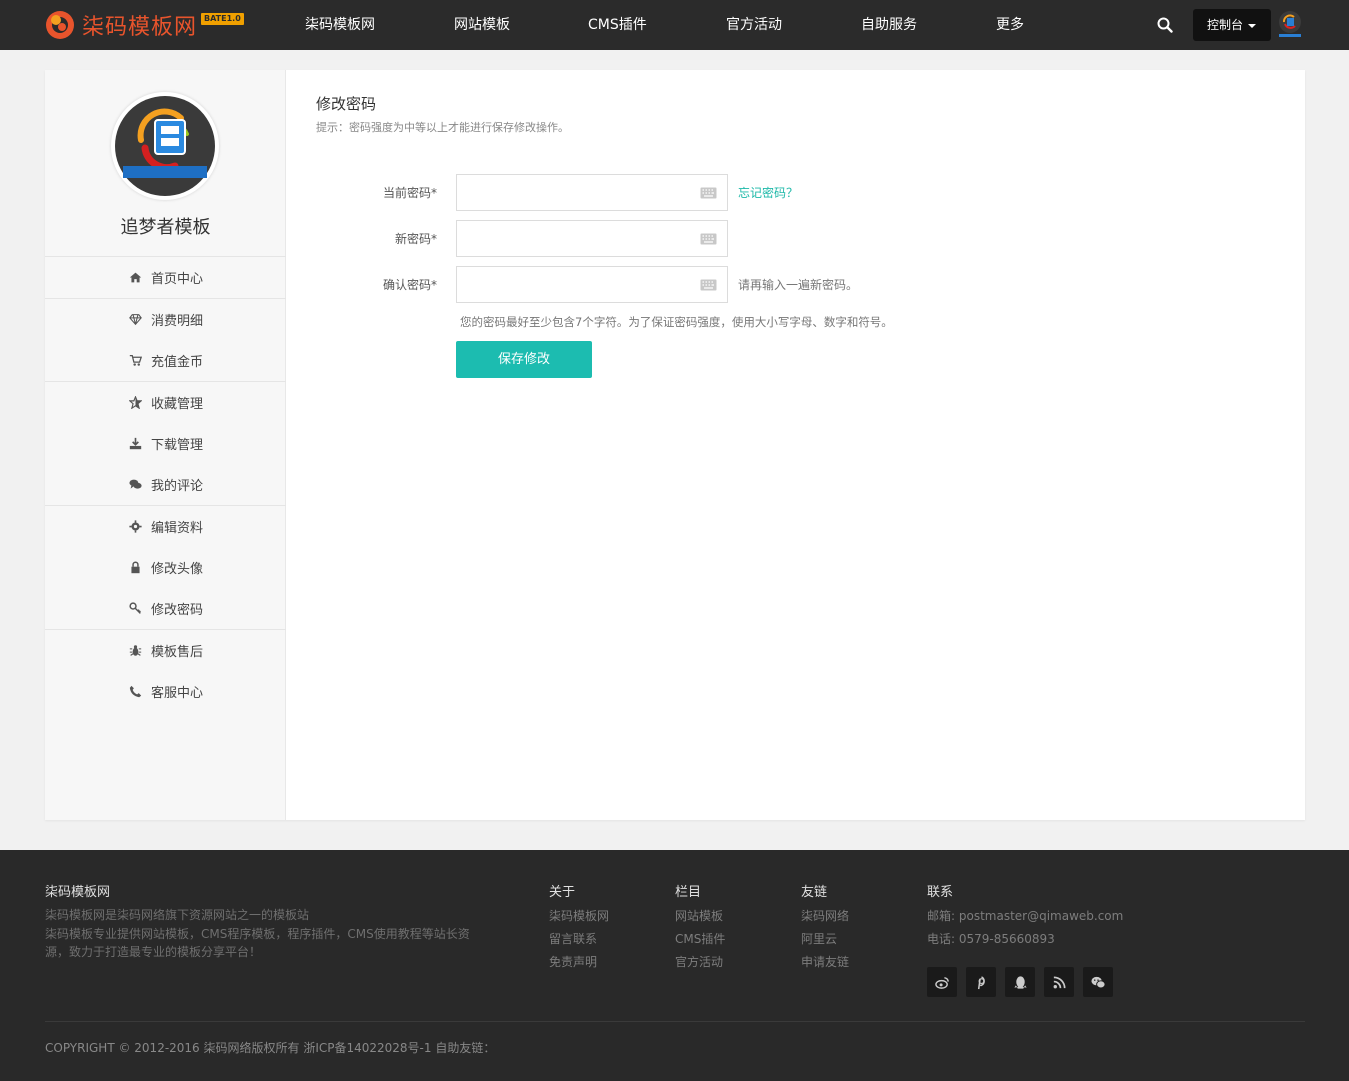 This screenshot has height=1081, width=1349. I want to click on sidebar-item-edit-profile: 编辑资料, so click(165, 526).